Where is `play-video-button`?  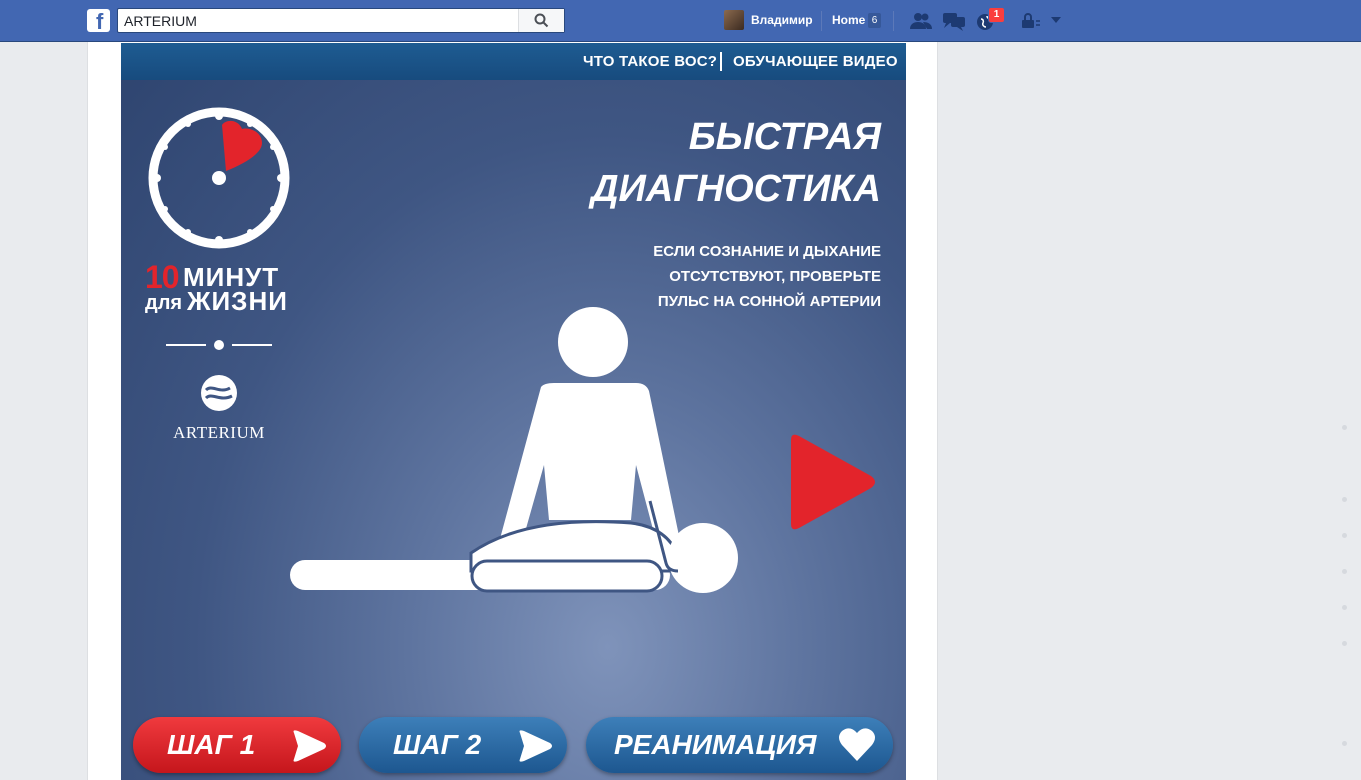 play-video-button is located at coordinates (831, 482).